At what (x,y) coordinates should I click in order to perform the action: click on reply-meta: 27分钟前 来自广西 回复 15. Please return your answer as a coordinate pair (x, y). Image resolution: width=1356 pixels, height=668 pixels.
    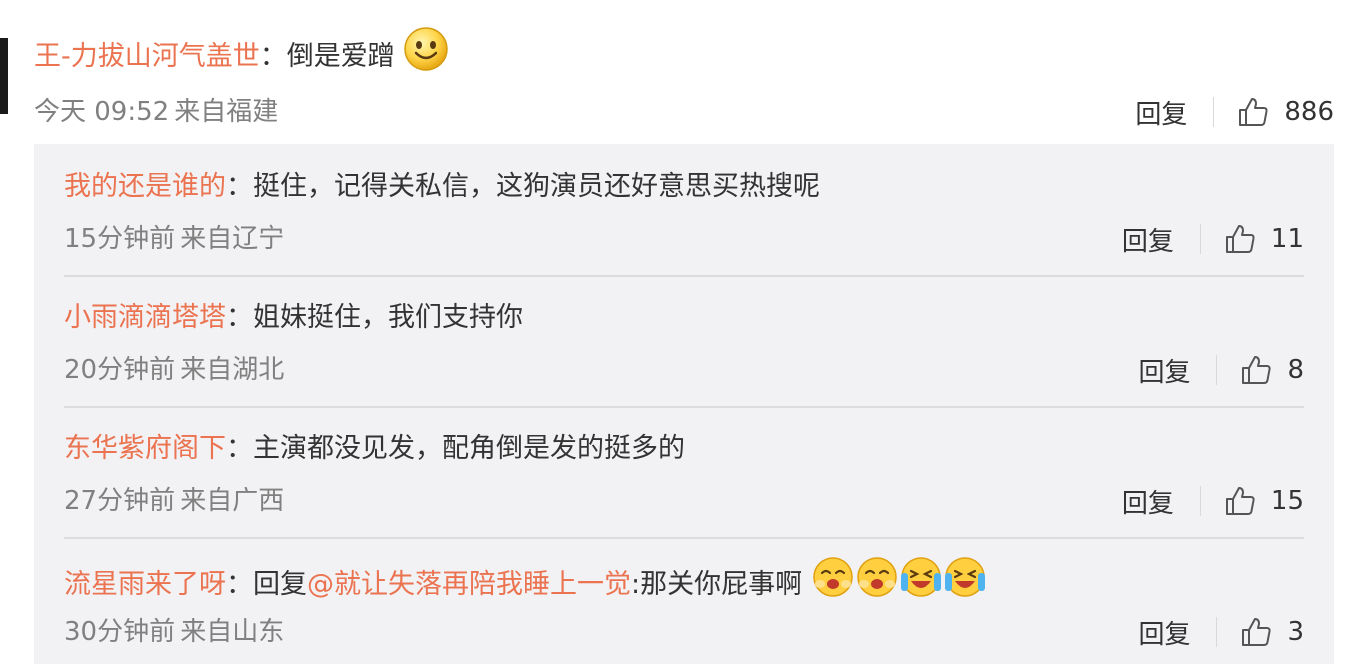
    Looking at the image, I should click on (684, 501).